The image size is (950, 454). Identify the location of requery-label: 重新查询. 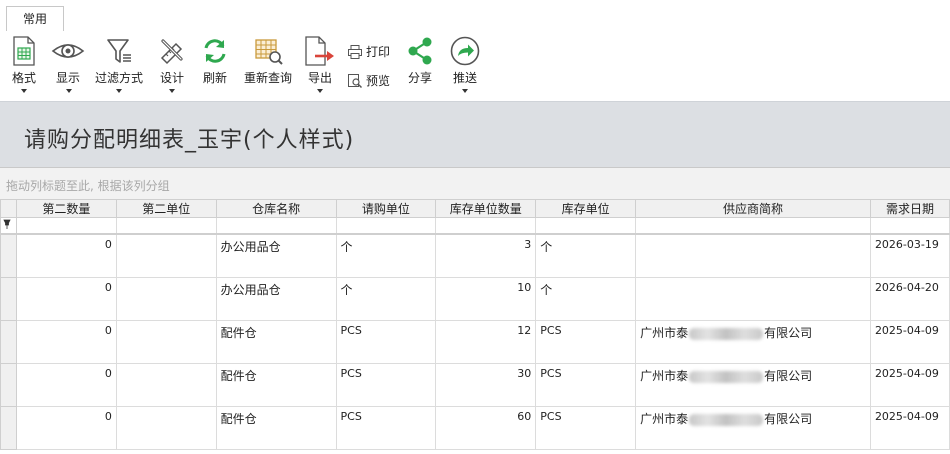
(267, 78).